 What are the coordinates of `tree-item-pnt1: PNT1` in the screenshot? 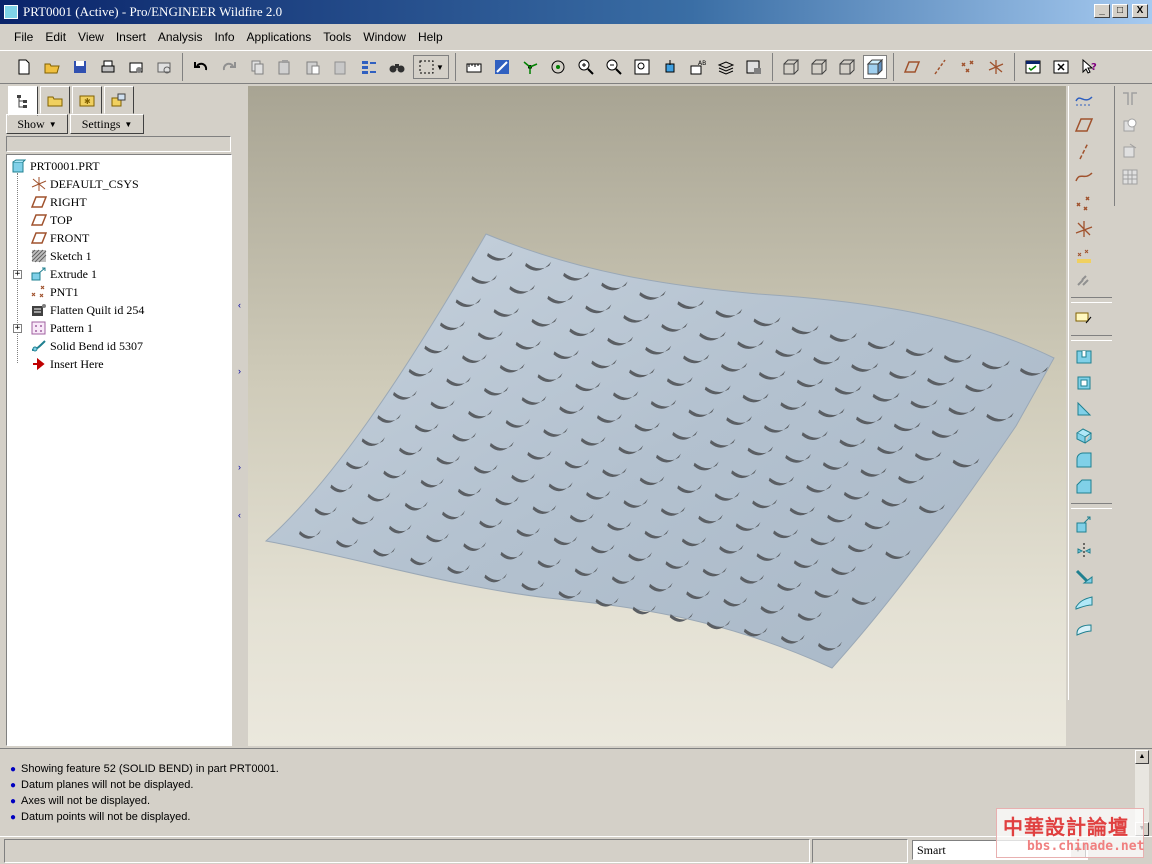 It's located at (119, 292).